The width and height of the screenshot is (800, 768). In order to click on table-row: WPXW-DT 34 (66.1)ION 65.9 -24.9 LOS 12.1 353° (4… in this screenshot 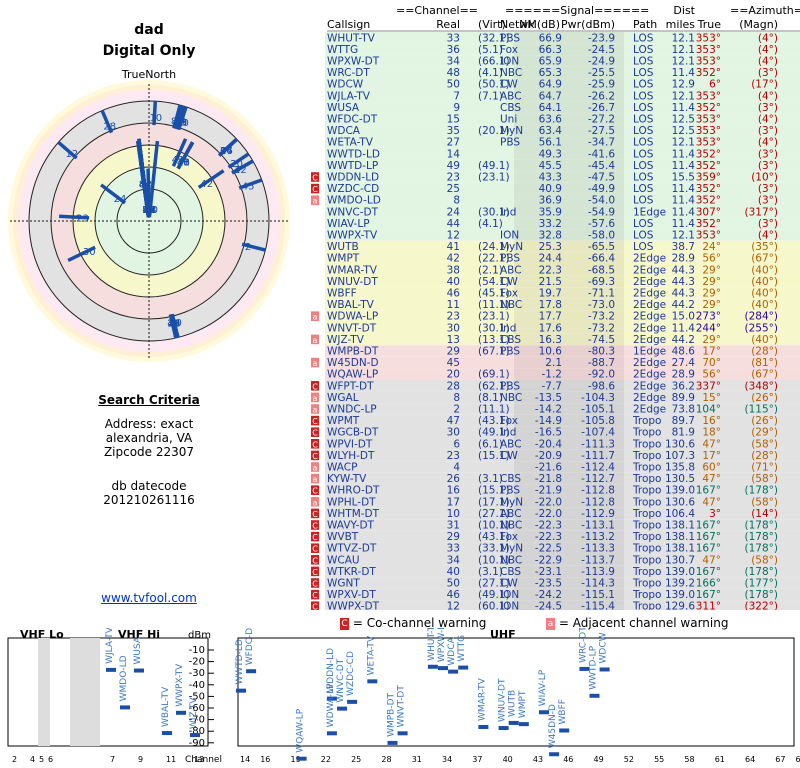, I will do `click(562, 61)`.